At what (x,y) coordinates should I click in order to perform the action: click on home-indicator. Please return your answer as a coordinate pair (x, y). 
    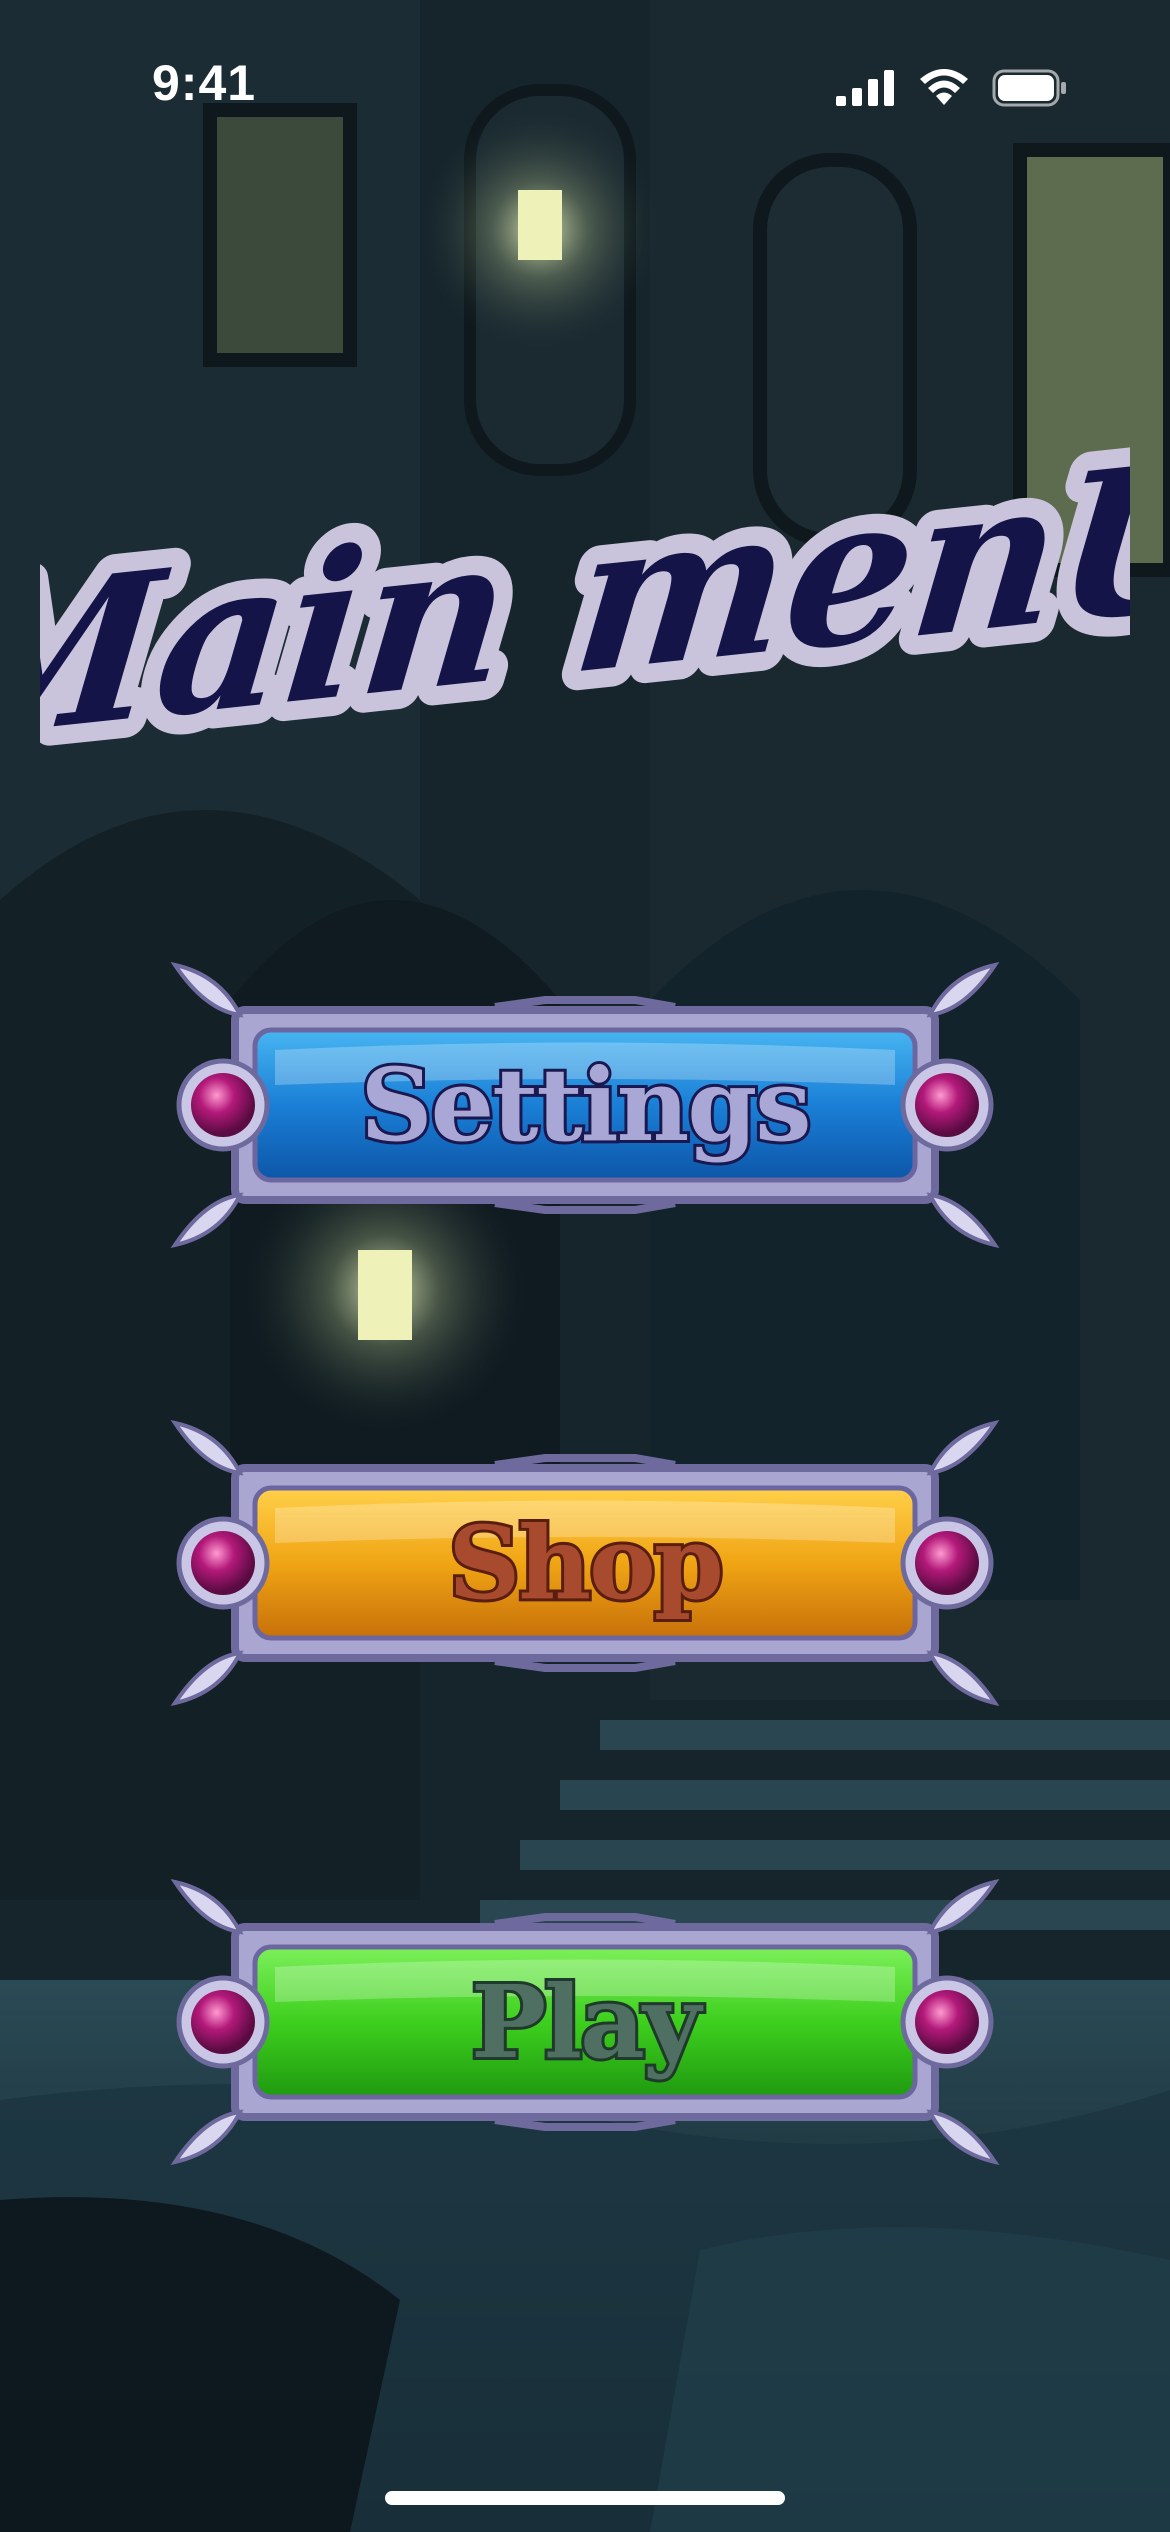
    Looking at the image, I should click on (585, 2498).